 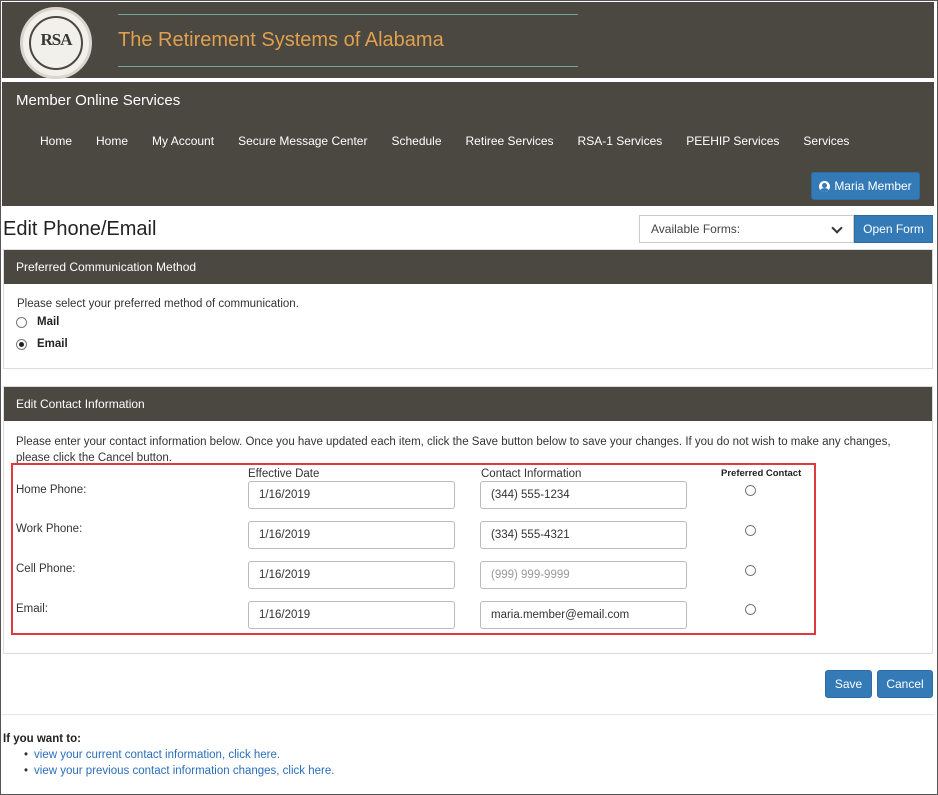 What do you see at coordinates (873, 186) in the screenshot?
I see `user-name: Maria Member` at bounding box center [873, 186].